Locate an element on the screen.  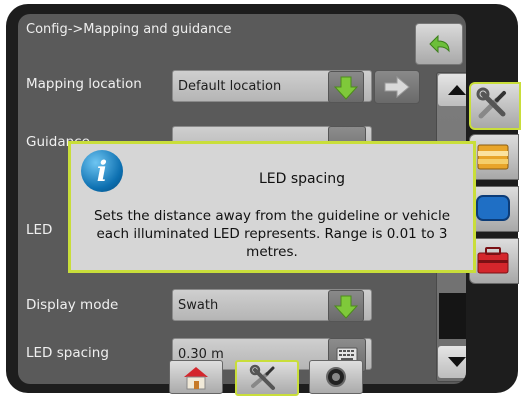
display-mode-download-button is located at coordinates (346, 306).